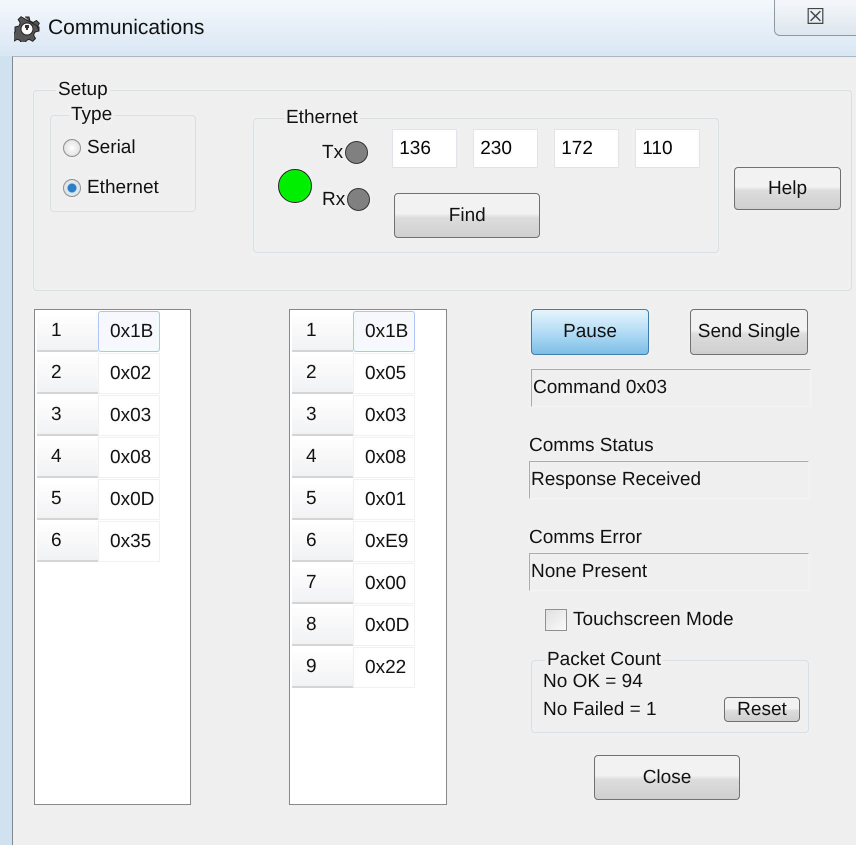 This screenshot has height=845, width=856. I want to click on radio-label: Serial, so click(111, 148).